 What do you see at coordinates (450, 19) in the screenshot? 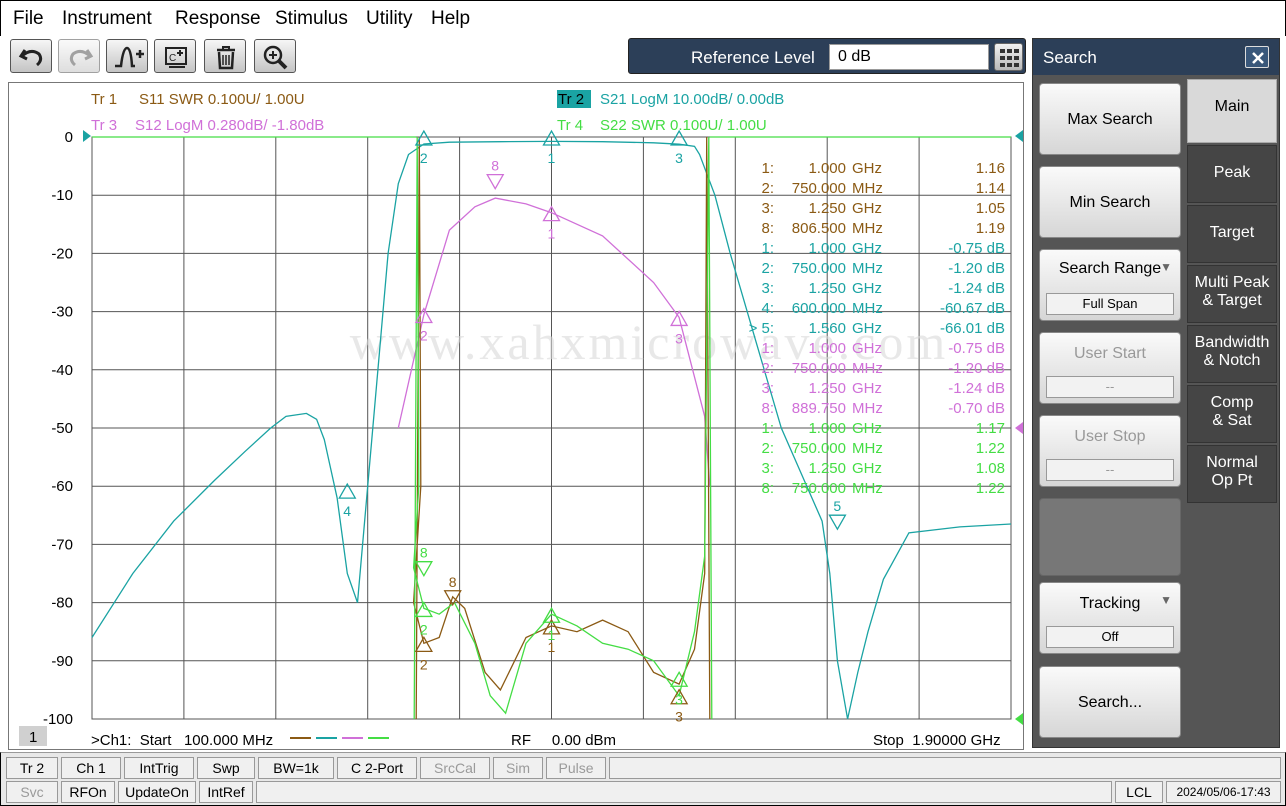
I see `menu-help: Help` at bounding box center [450, 19].